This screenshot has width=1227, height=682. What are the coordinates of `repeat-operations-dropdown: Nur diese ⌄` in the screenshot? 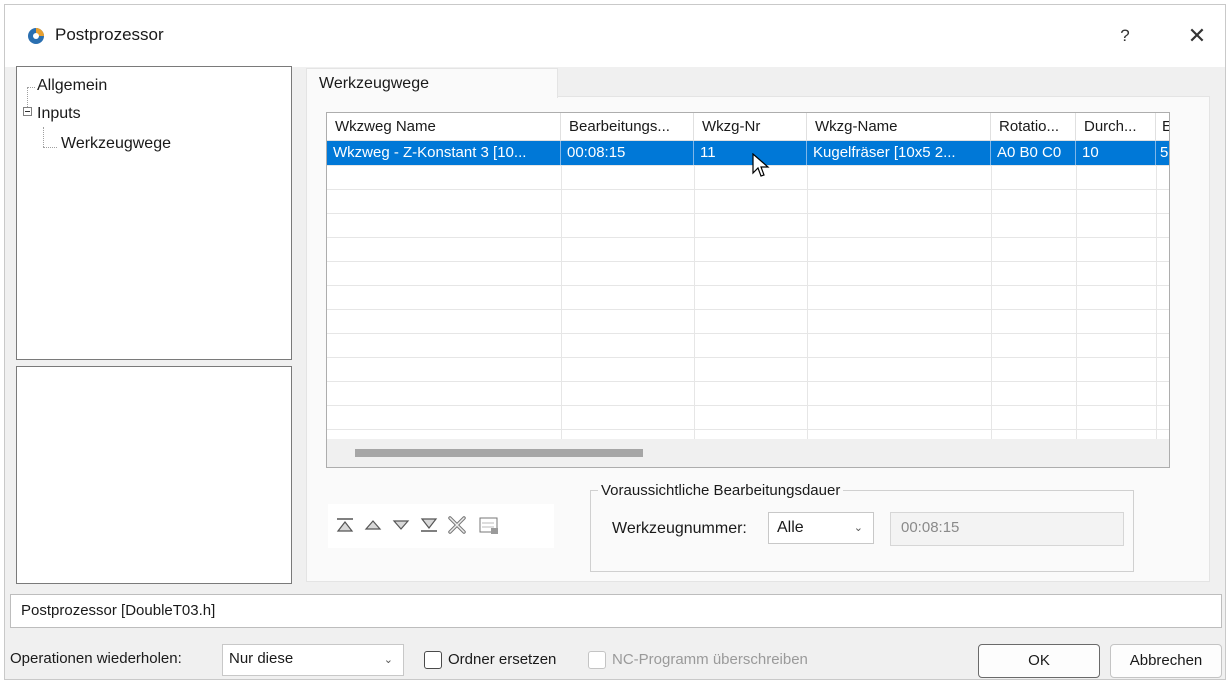 It's located at (313, 660).